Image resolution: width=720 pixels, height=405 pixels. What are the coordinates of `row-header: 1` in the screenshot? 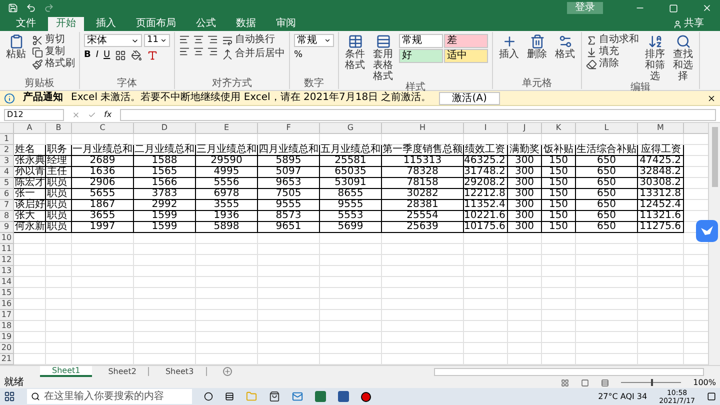 It's located at (7, 139).